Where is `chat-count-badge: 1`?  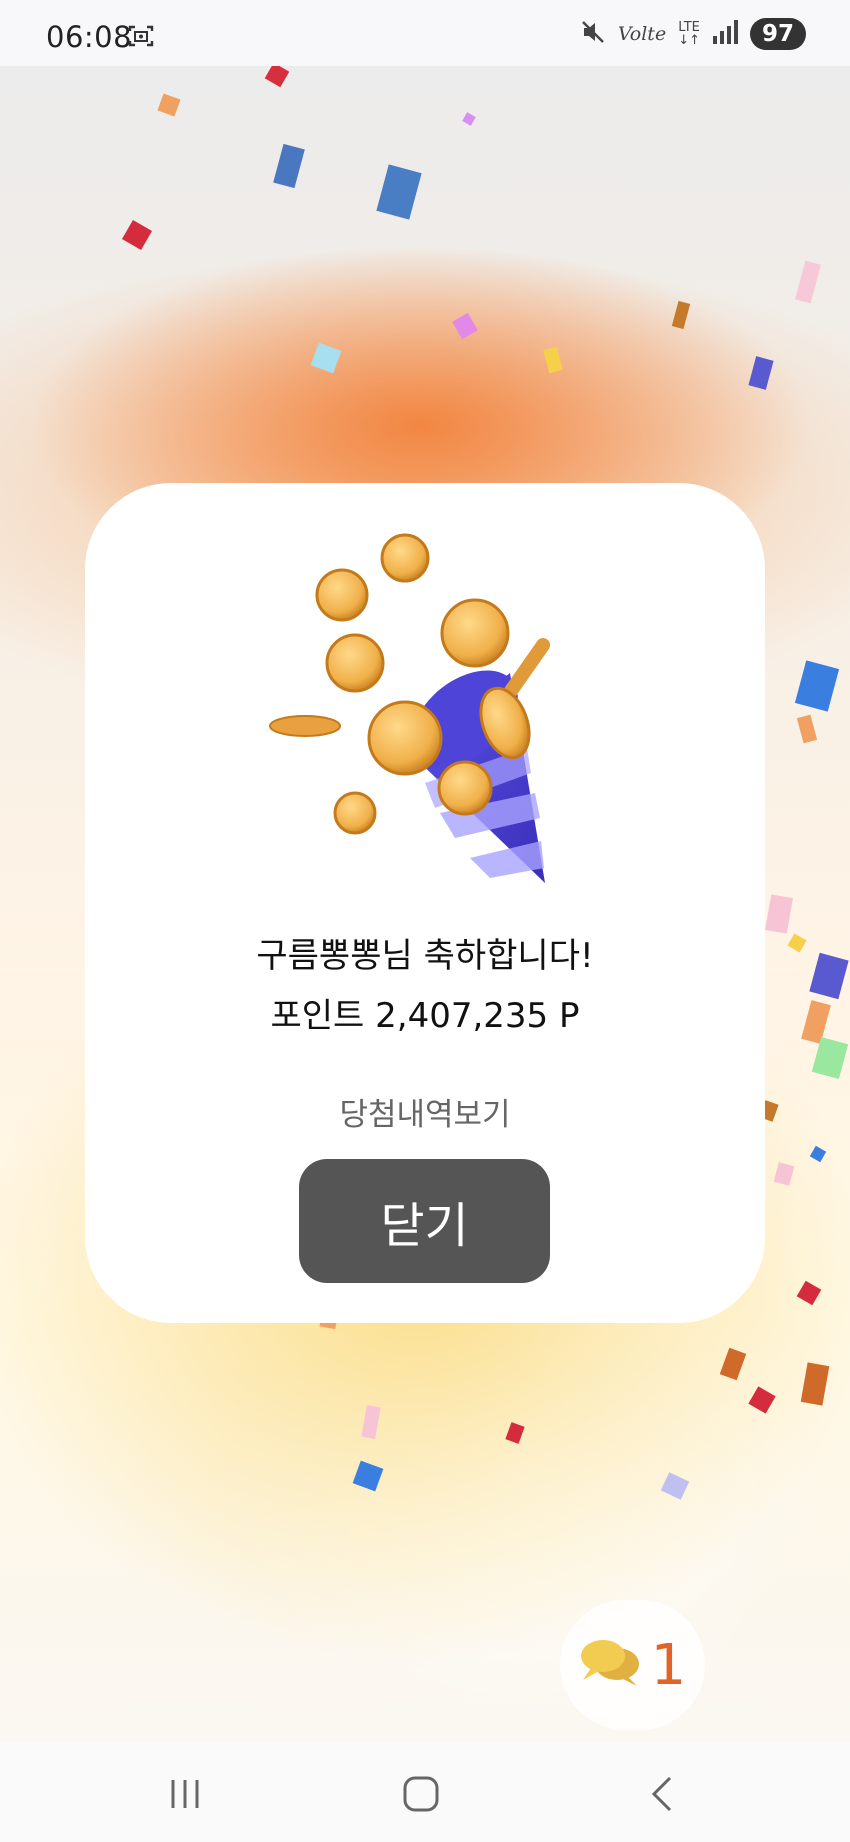 chat-count-badge: 1 is located at coordinates (668, 1665).